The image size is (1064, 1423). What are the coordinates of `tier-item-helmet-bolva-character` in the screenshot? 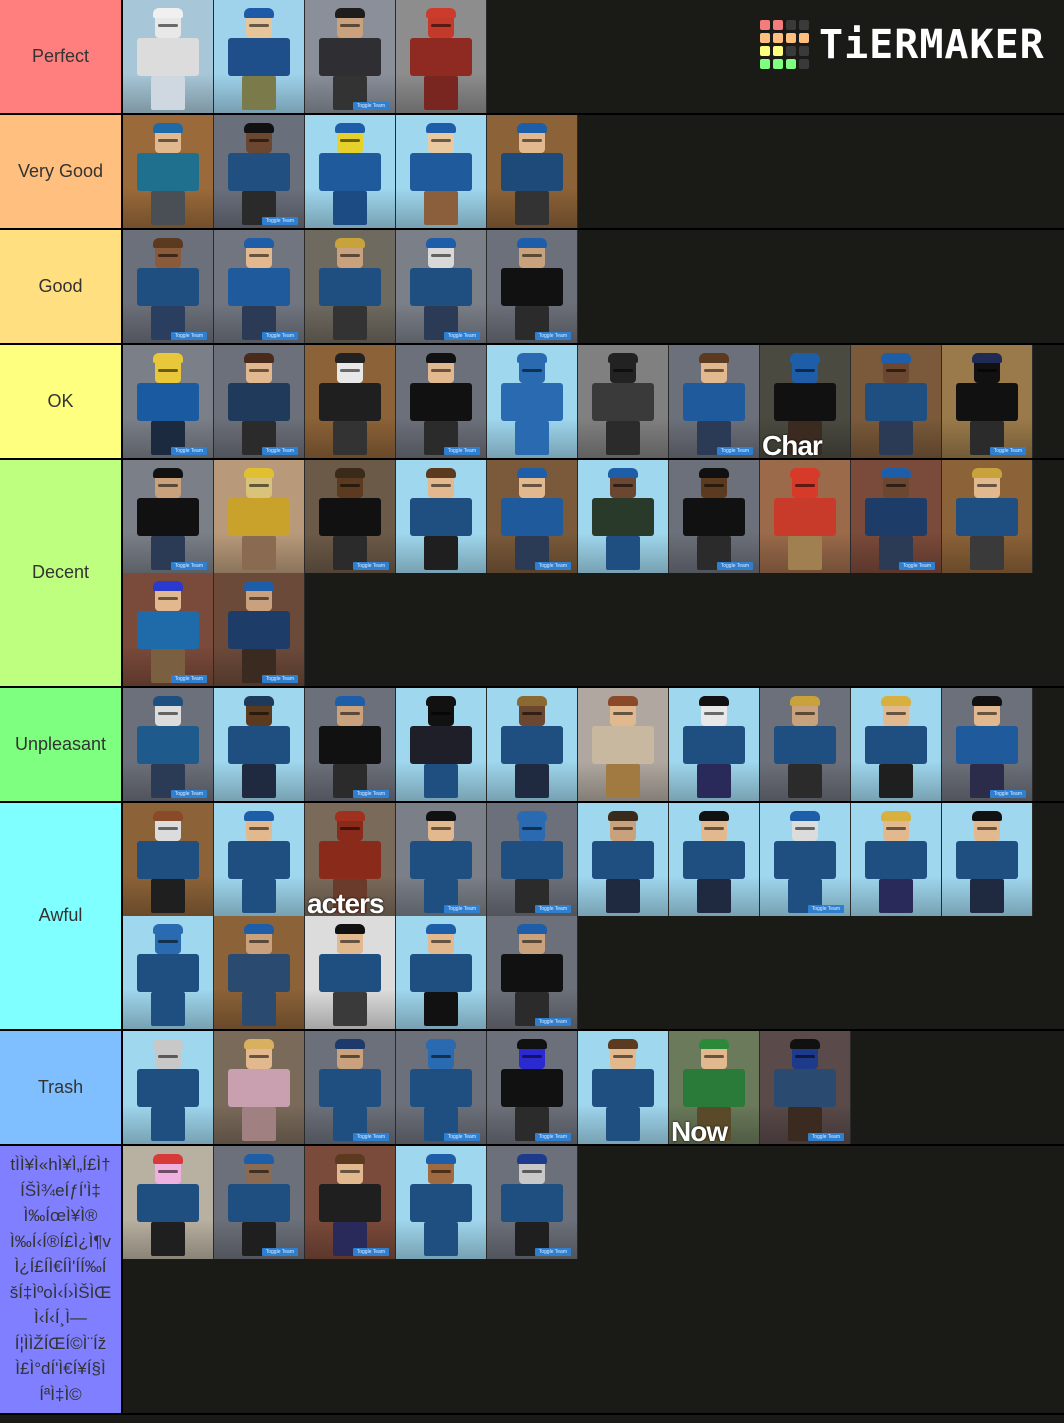 It's located at (805, 516).